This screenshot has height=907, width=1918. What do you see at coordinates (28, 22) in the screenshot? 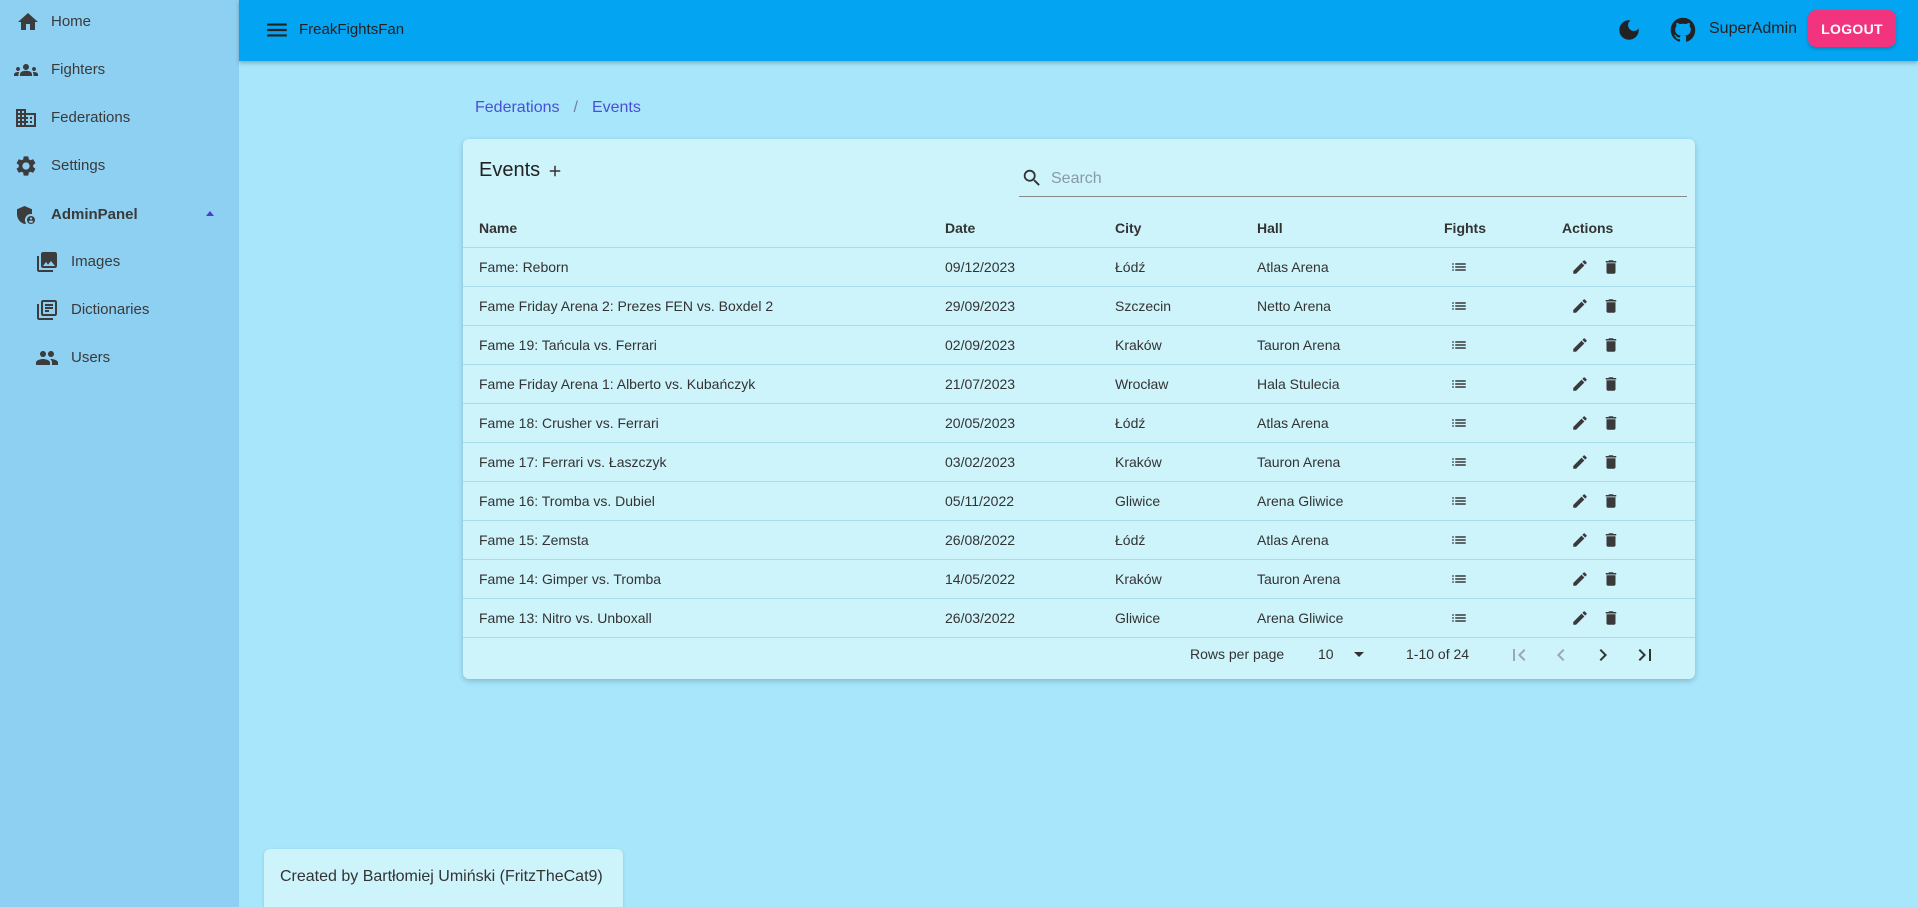
I see `home-icon` at bounding box center [28, 22].